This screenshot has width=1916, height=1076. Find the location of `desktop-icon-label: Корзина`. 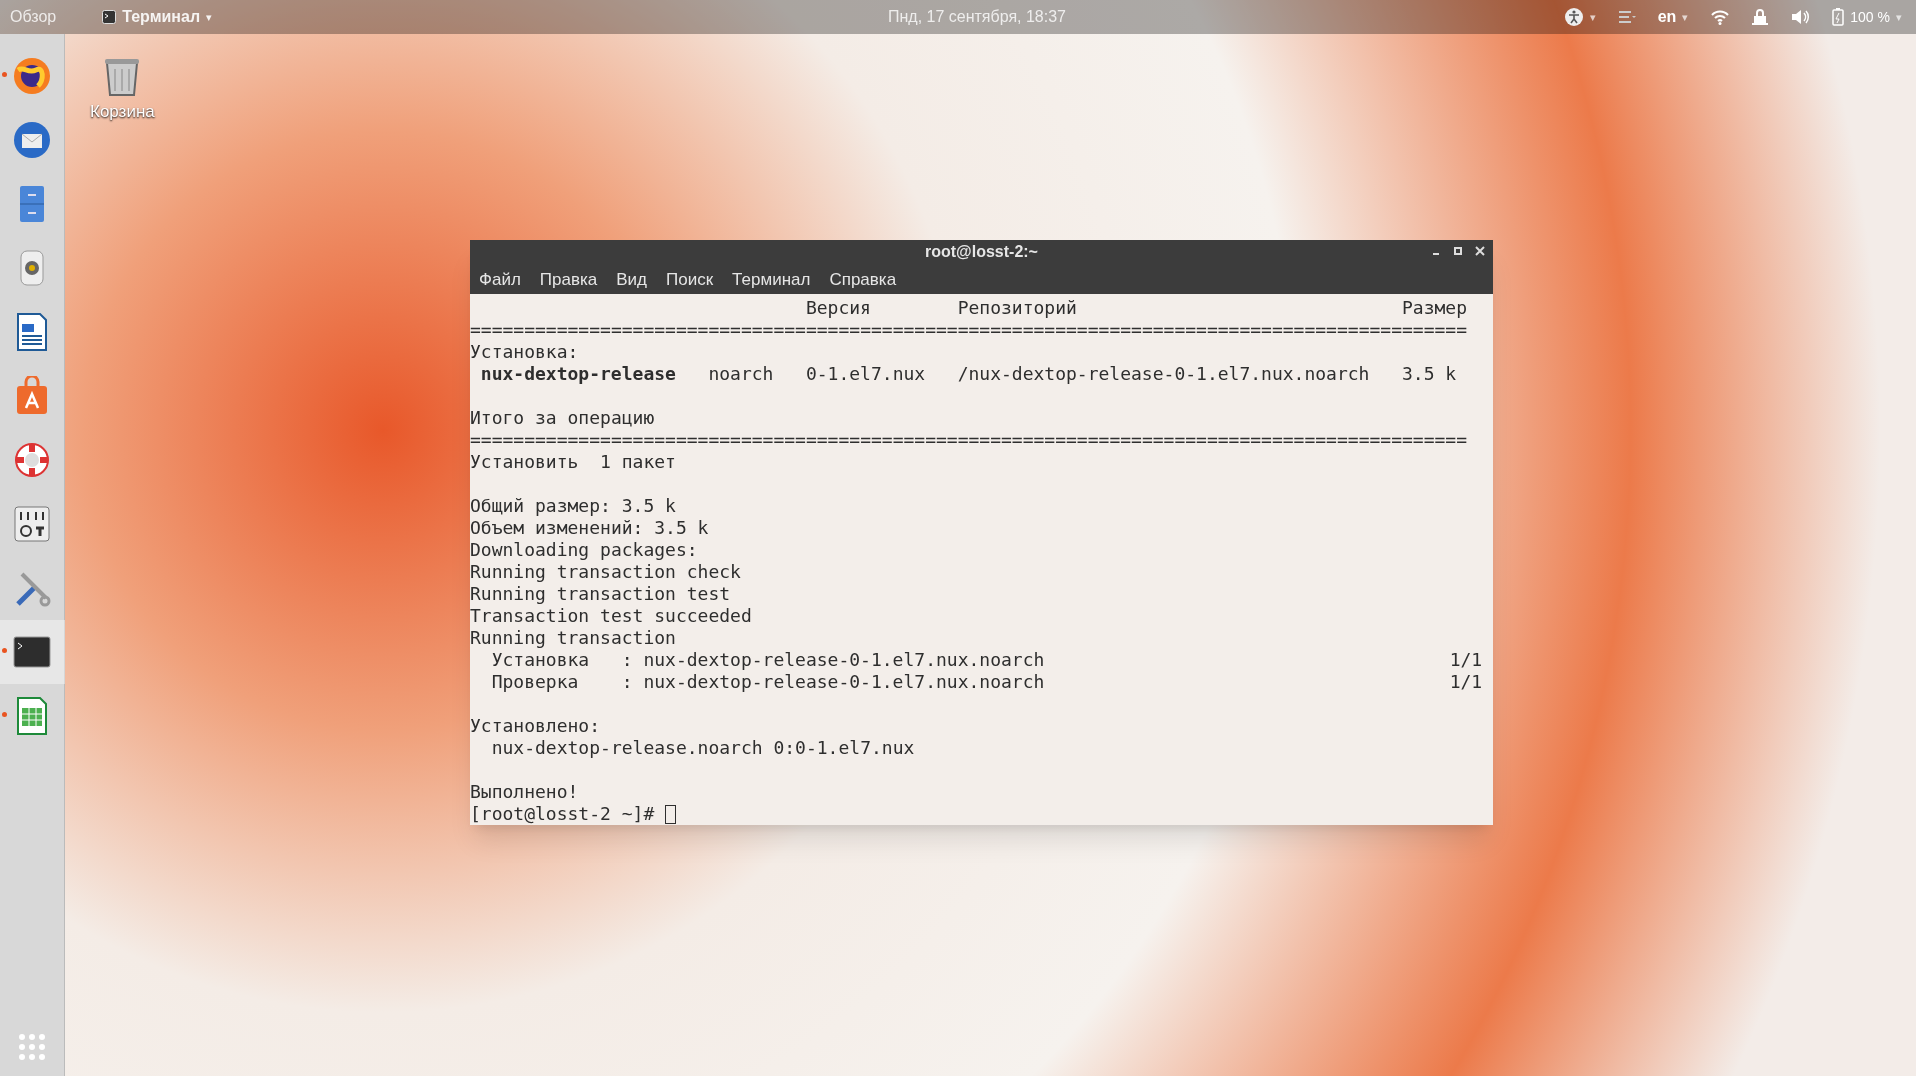

desktop-icon-label: Корзина is located at coordinates (122, 112).